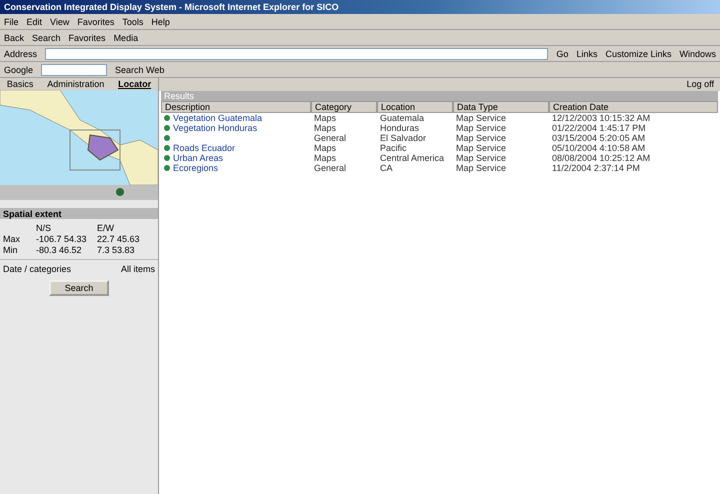 The width and height of the screenshot is (720, 494). Describe the element at coordinates (598, 148) in the screenshot. I see `table-cell-text: 05/10/2004 4:10:58 AM` at that location.